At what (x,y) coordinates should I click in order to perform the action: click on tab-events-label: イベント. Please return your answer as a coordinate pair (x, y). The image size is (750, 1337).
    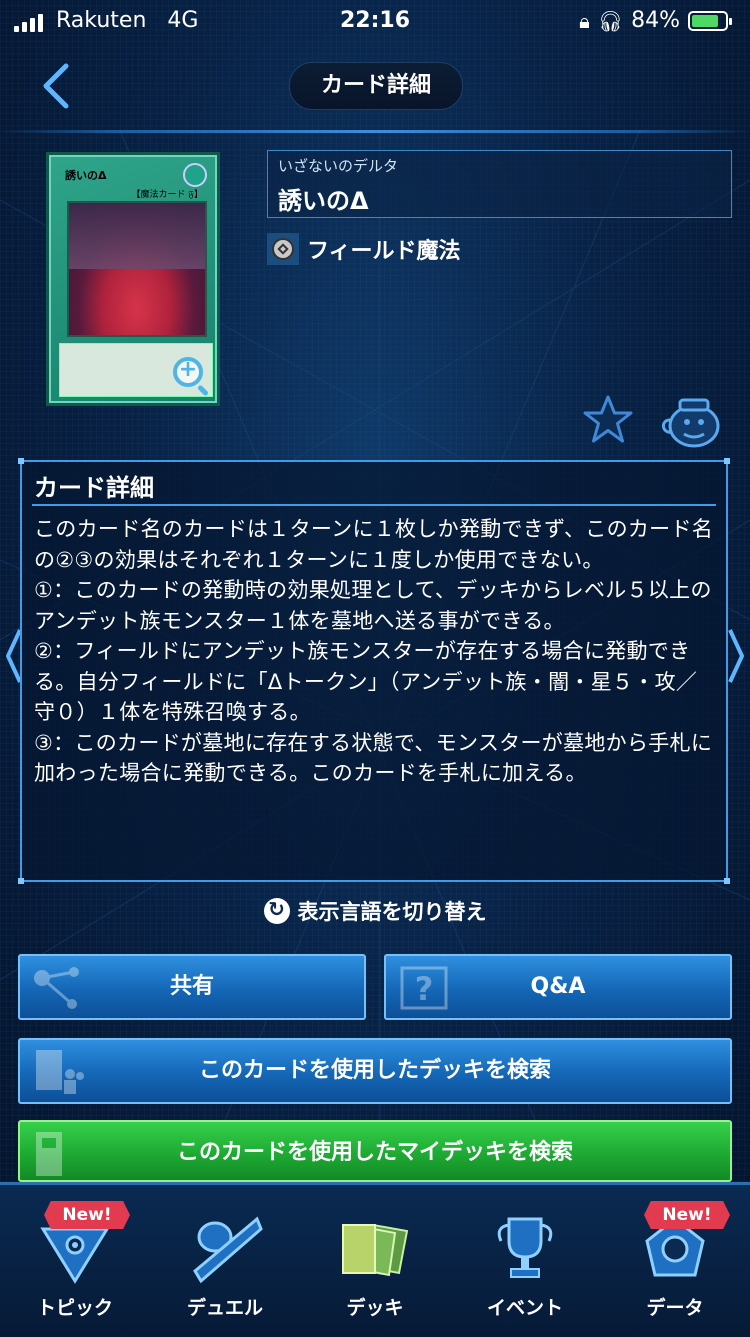
    Looking at the image, I should click on (524, 1308).